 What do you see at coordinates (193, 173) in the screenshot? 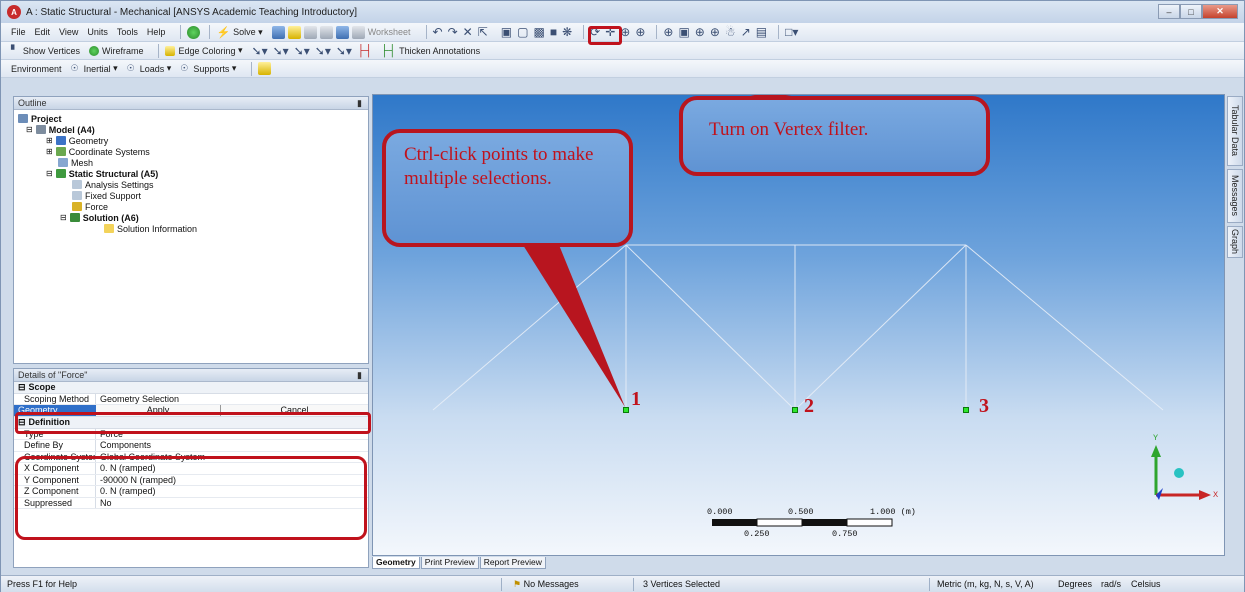
I see `tree-item-static-structural: ⊟ Static Structural (A5)` at bounding box center [193, 173].